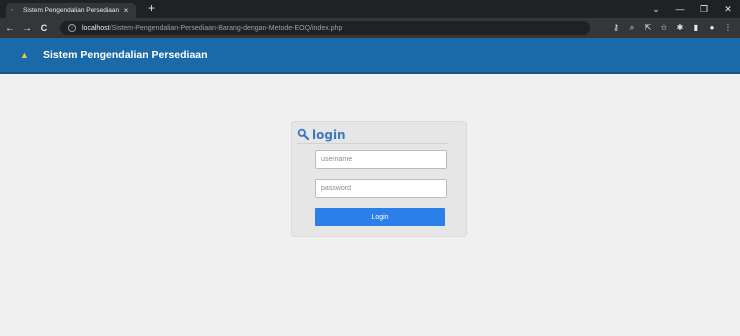 The height and width of the screenshot is (336, 740). What do you see at coordinates (12, 10) in the screenshot?
I see `globe-icon: ◦` at bounding box center [12, 10].